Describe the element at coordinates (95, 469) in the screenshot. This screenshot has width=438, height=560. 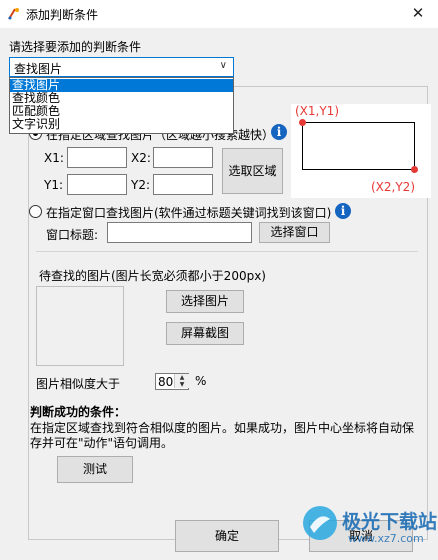
I see `test-button: 测试` at that location.